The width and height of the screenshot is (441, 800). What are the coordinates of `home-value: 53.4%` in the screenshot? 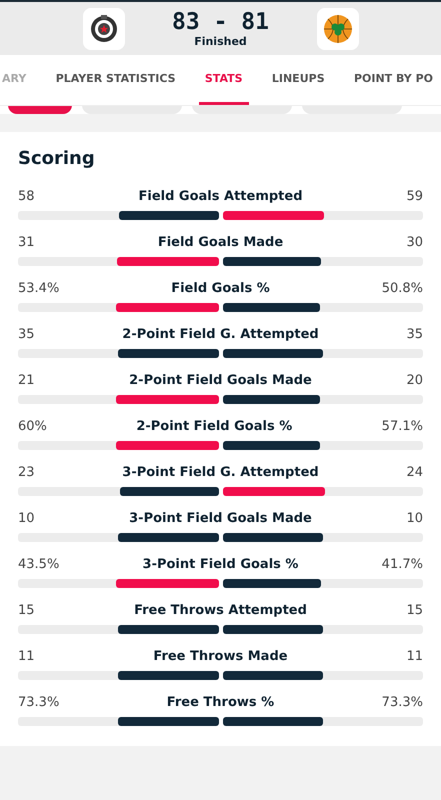 It's located at (39, 289).